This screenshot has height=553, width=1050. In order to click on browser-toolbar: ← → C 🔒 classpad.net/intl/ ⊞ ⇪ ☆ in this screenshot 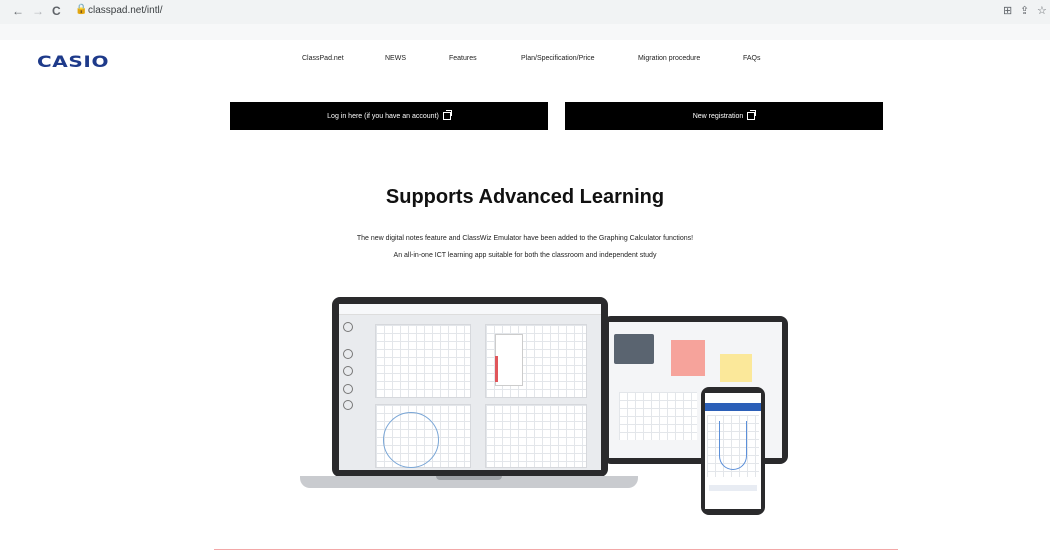, I will do `click(525, 12)`.